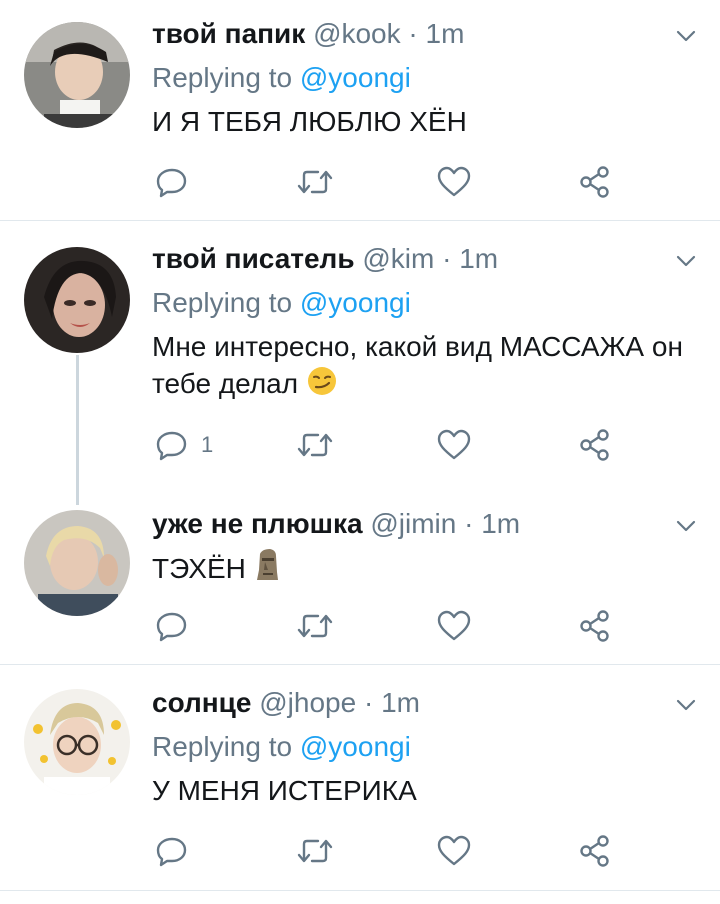  Describe the element at coordinates (309, 121) in the screenshot. I see `tweet-text: И Я ТЕБЯ ЛЮБЛЮ ХЁН` at that location.